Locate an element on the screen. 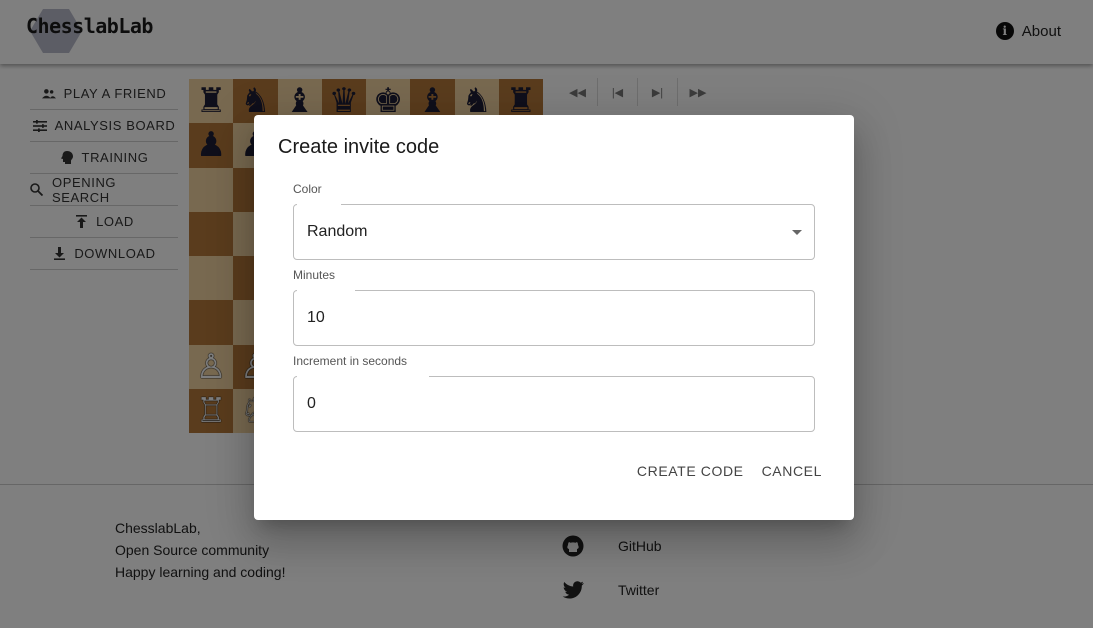 This screenshot has height=628, width=1093. dropdown-arrow-icon is located at coordinates (797, 232).